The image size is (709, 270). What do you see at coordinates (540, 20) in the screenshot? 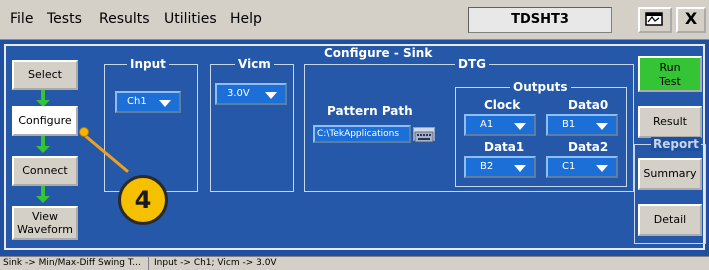
I see `app-name: TDSHT3` at bounding box center [540, 20].